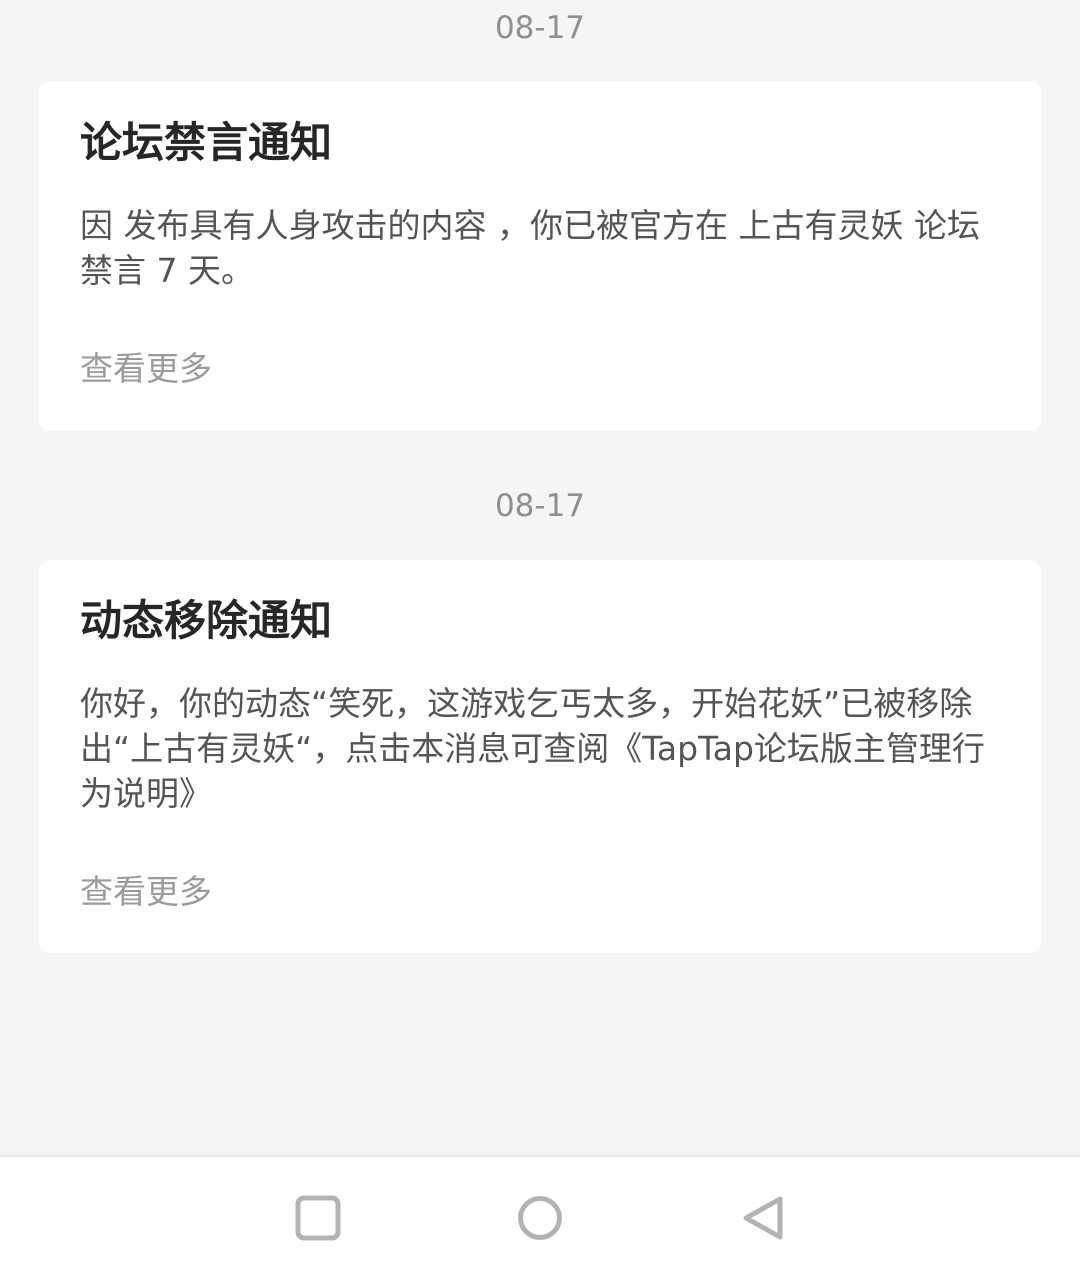 The width and height of the screenshot is (1080, 1282). Describe the element at coordinates (206, 142) in the screenshot. I see `notification-title: 论坛禁言通知` at that location.